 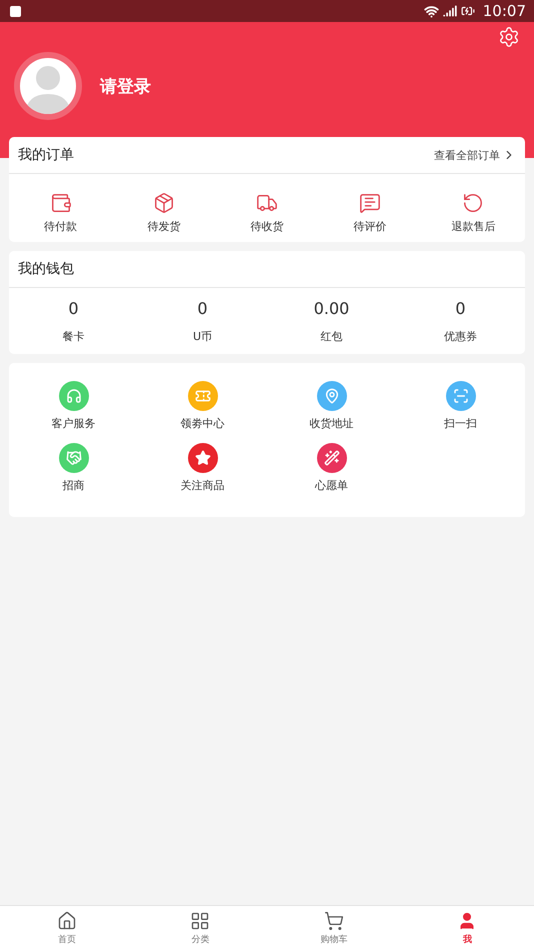 I want to click on login-link: 请登录, so click(x=125, y=86).